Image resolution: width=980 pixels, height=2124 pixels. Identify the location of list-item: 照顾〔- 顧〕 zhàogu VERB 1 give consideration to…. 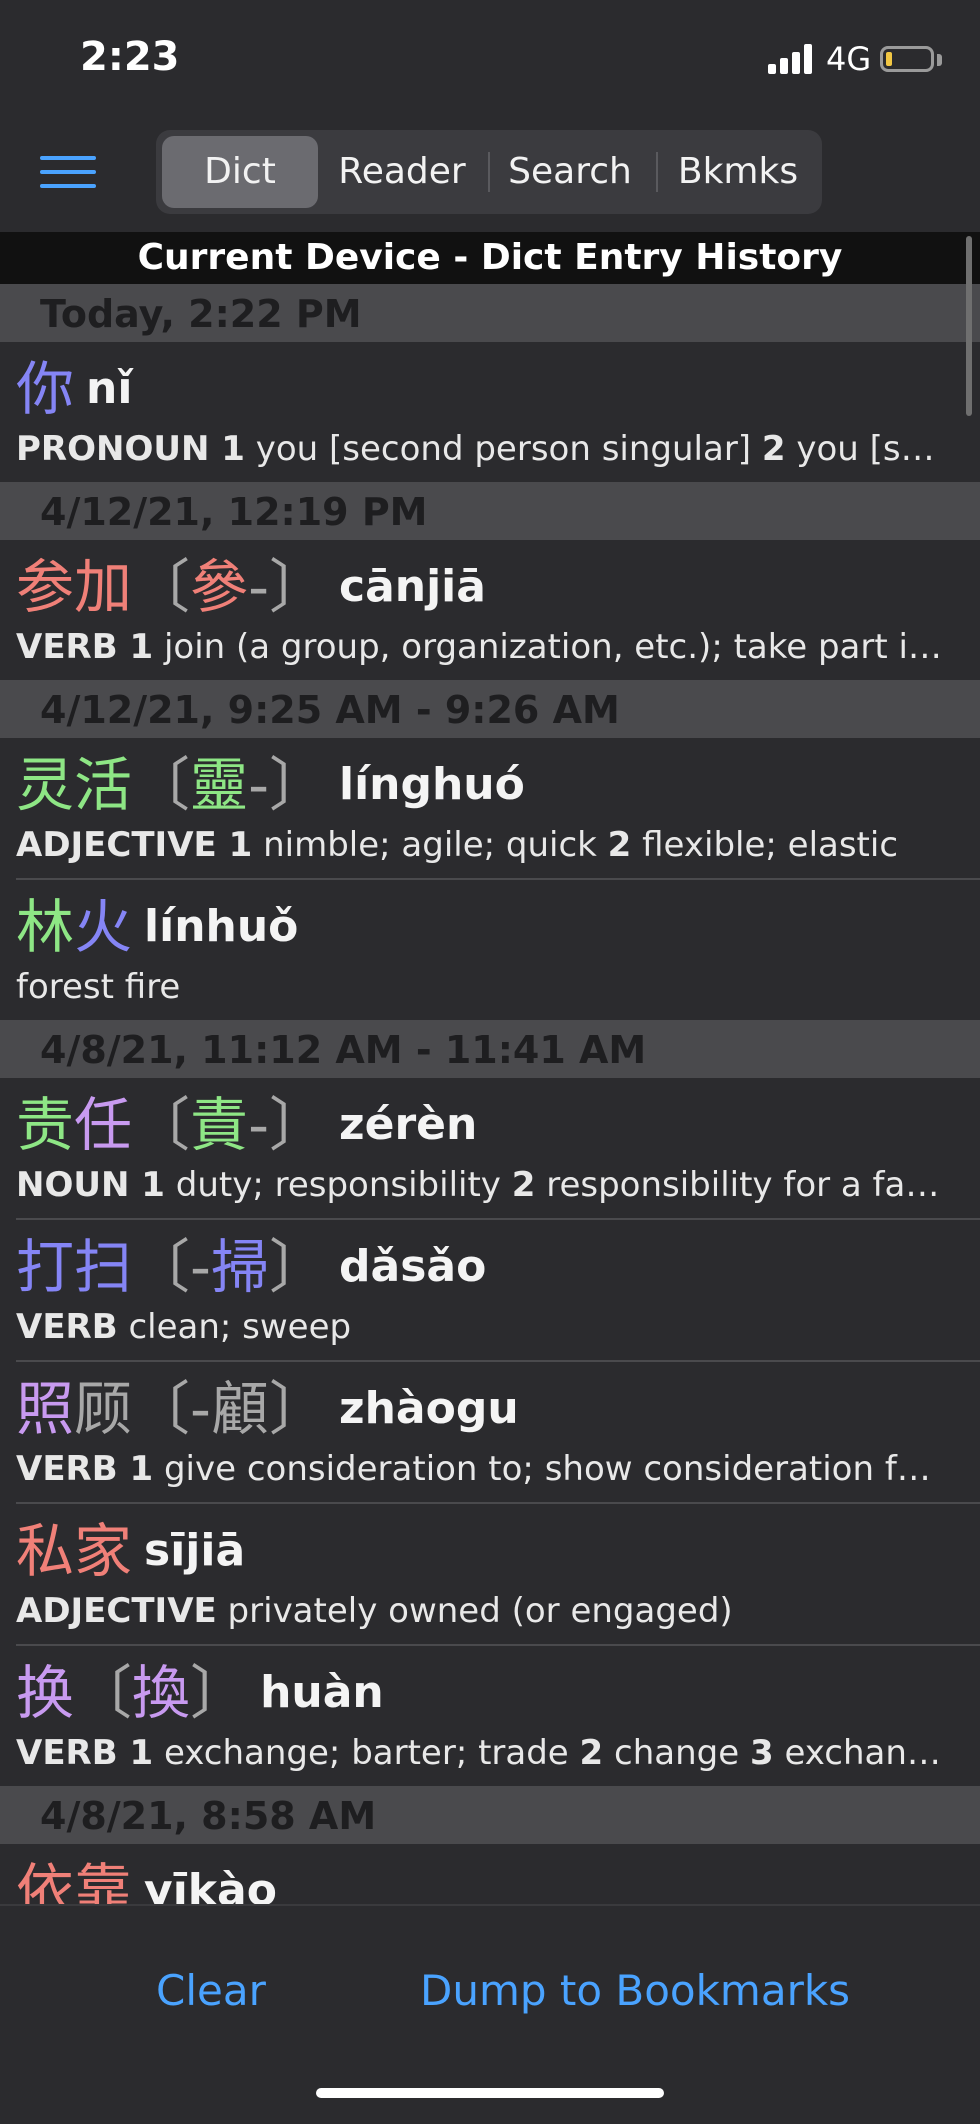
(498, 1433).